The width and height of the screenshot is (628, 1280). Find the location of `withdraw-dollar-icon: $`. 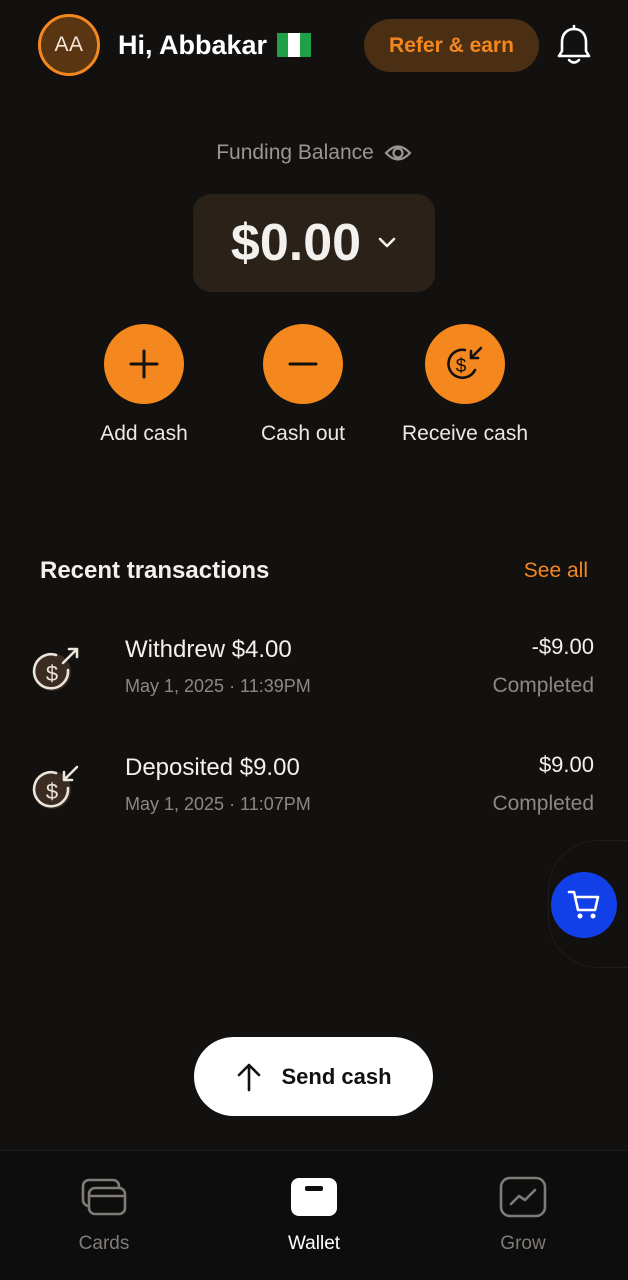

withdraw-dollar-icon: $ is located at coordinates (55, 669).